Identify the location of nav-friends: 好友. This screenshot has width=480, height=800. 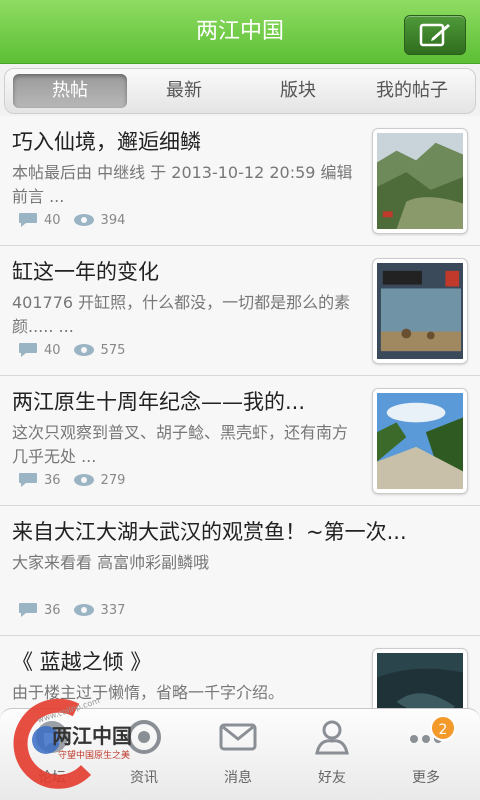
(332, 757).